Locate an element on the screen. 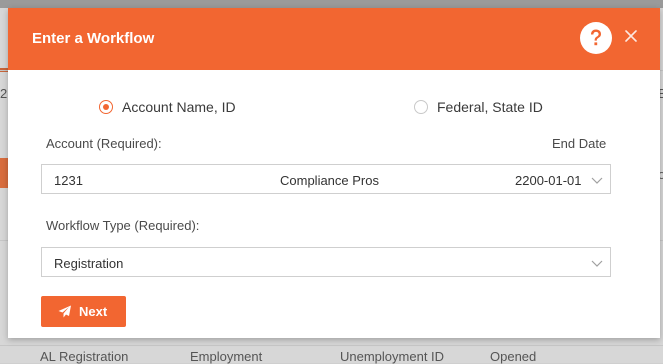  dialog-title: Enter a Workflow is located at coordinates (93, 38).